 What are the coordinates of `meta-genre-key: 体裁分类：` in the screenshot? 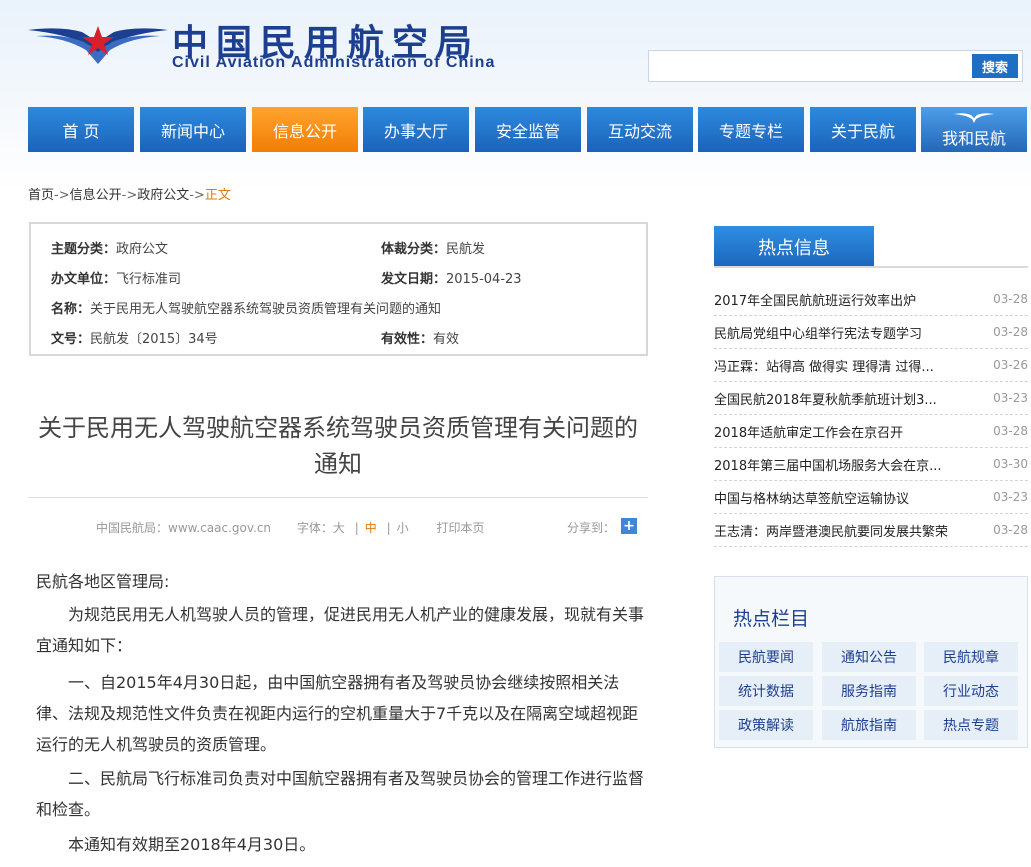 It's located at (414, 249).